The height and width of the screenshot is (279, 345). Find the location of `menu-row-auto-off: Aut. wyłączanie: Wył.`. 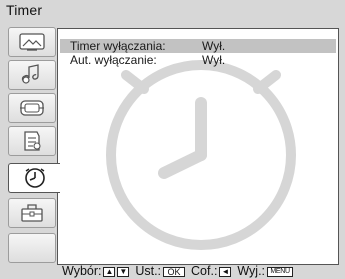

menu-row-auto-off: Aut. wyłączanie: Wył. is located at coordinates (147, 60).